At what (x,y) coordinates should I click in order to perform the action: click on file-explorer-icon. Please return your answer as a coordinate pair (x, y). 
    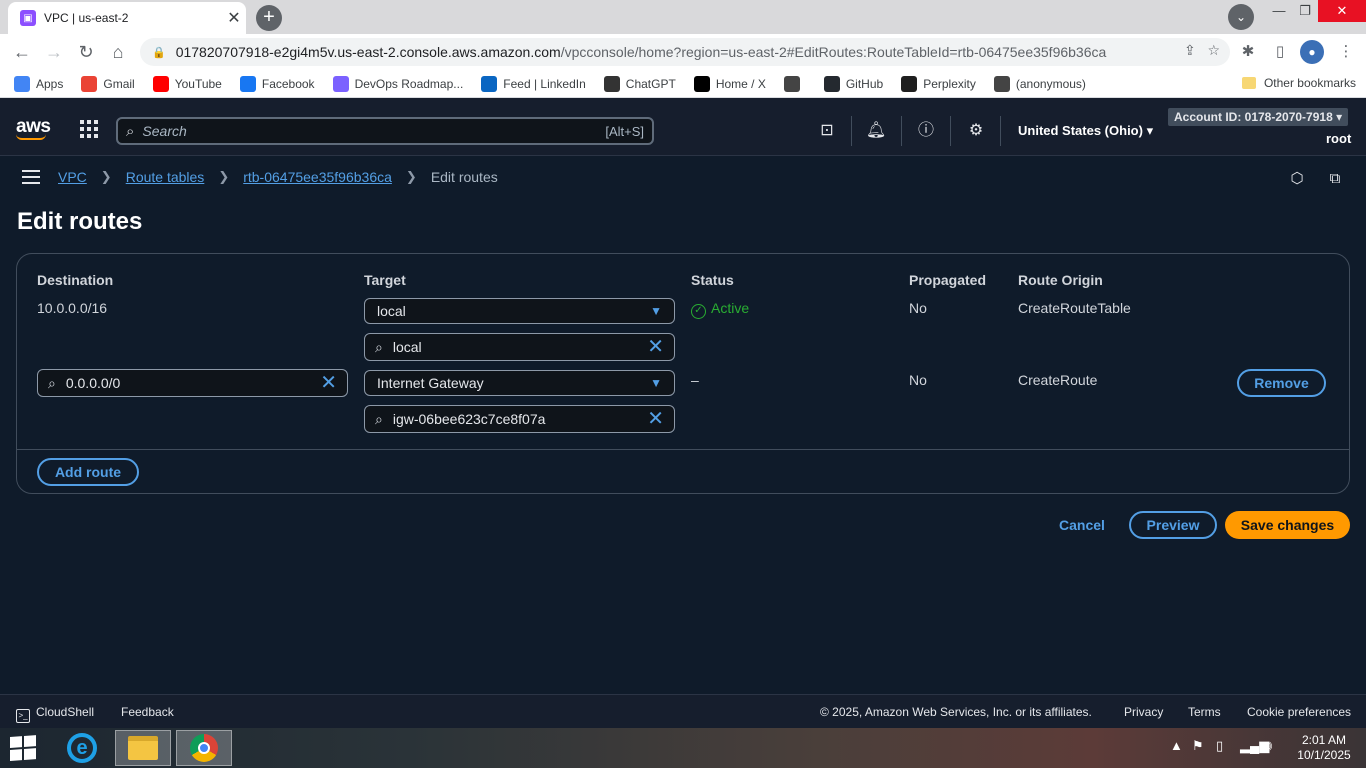
    Looking at the image, I should click on (143, 748).